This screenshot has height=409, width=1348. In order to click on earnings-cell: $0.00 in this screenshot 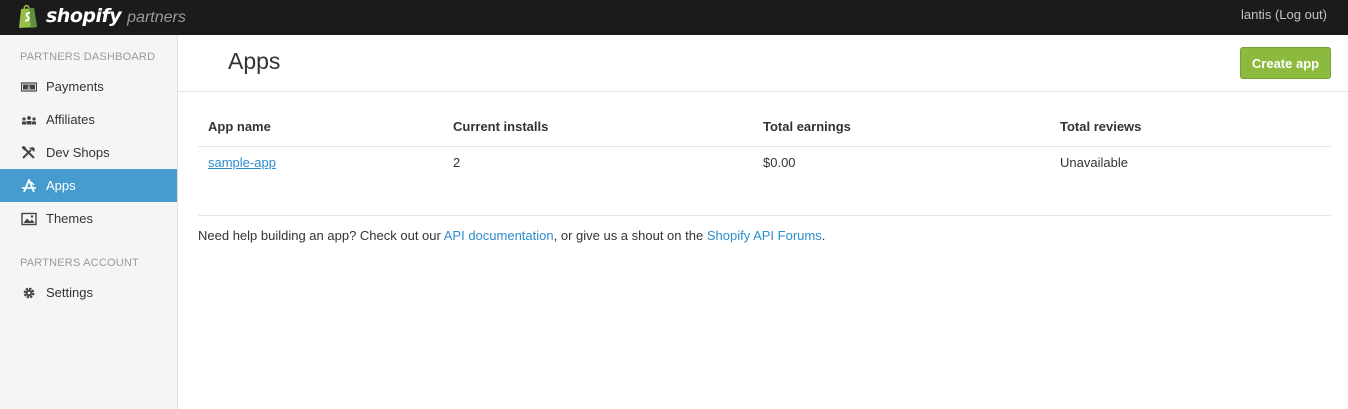, I will do `click(779, 162)`.